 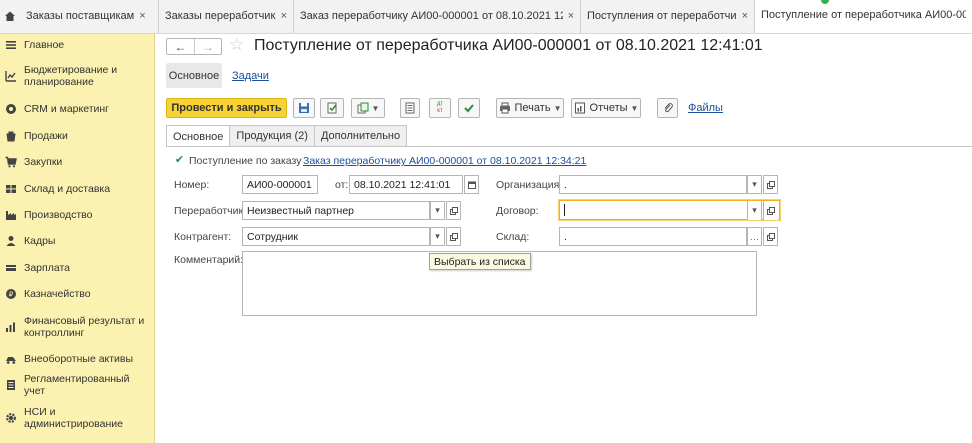 I want to click on sidebar-item-sales: Продажи, so click(x=77, y=136).